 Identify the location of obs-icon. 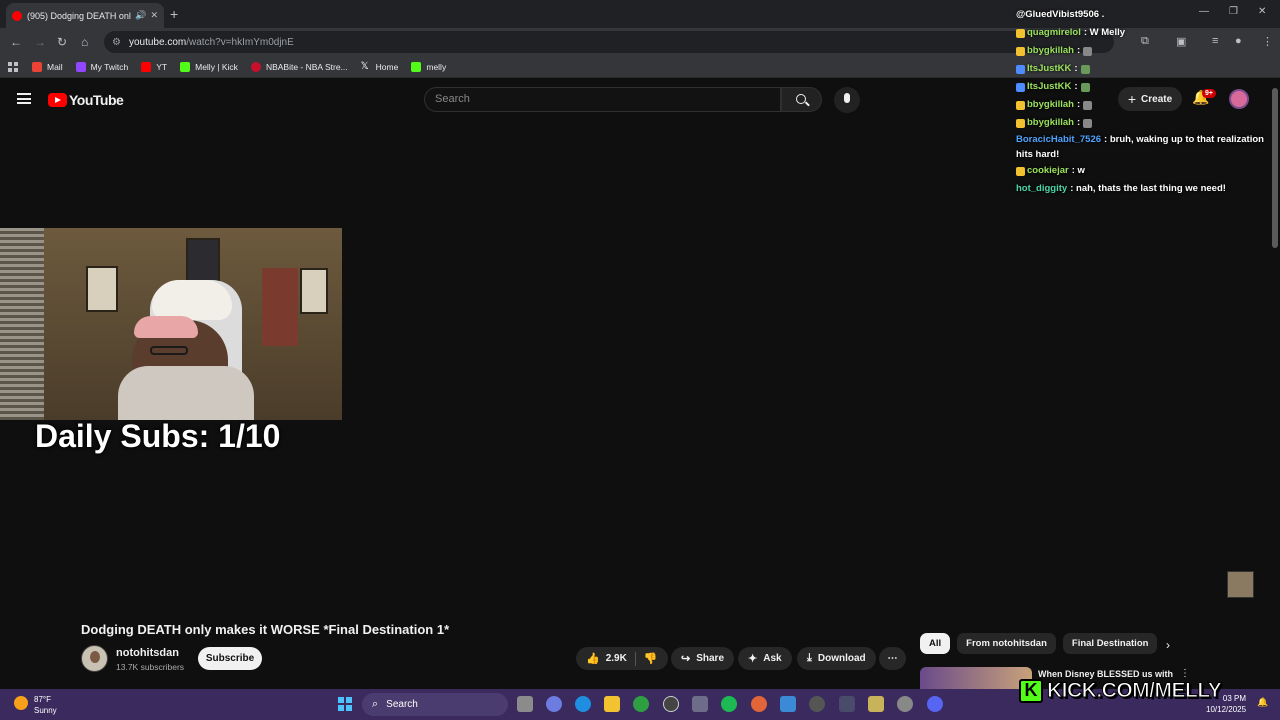
(671, 704).